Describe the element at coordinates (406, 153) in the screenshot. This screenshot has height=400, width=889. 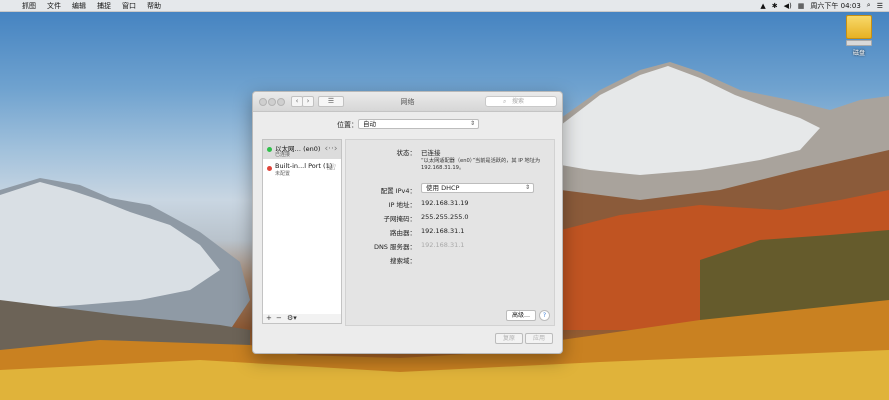
I see `status-label: 状态：` at that location.